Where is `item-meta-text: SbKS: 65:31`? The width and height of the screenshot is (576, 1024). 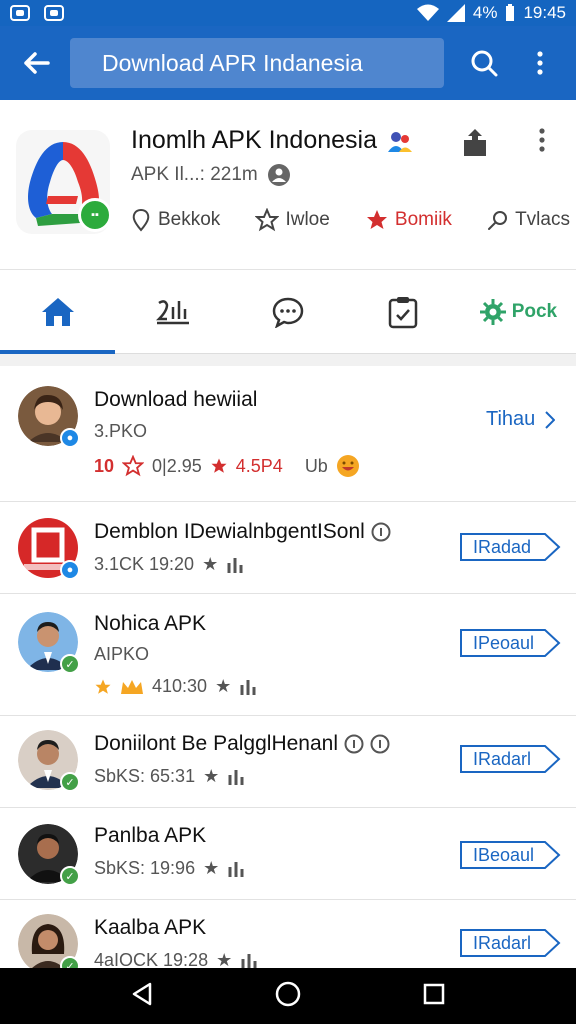
item-meta-text: SbKS: 65:31 is located at coordinates (145, 776).